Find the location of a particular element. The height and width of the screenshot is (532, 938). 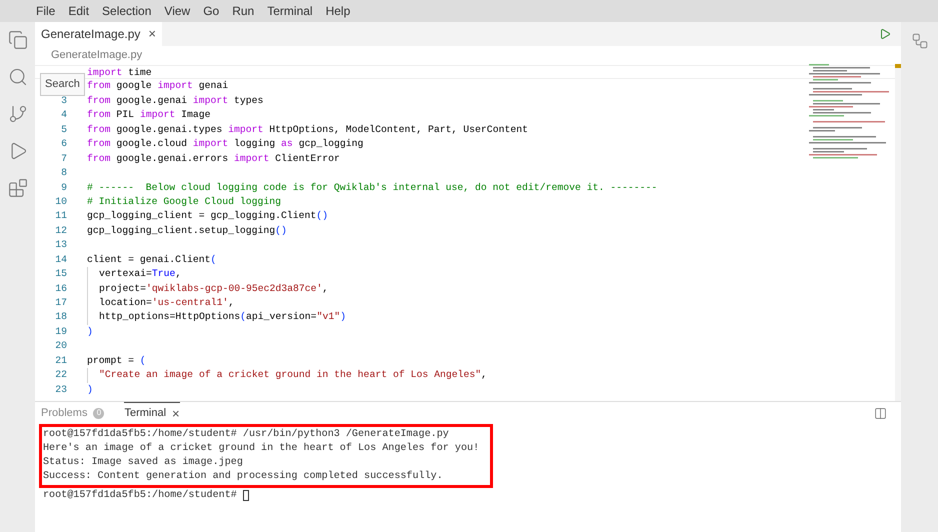

terminal-line: Status: Image saved as image.jpeg is located at coordinates (143, 463).